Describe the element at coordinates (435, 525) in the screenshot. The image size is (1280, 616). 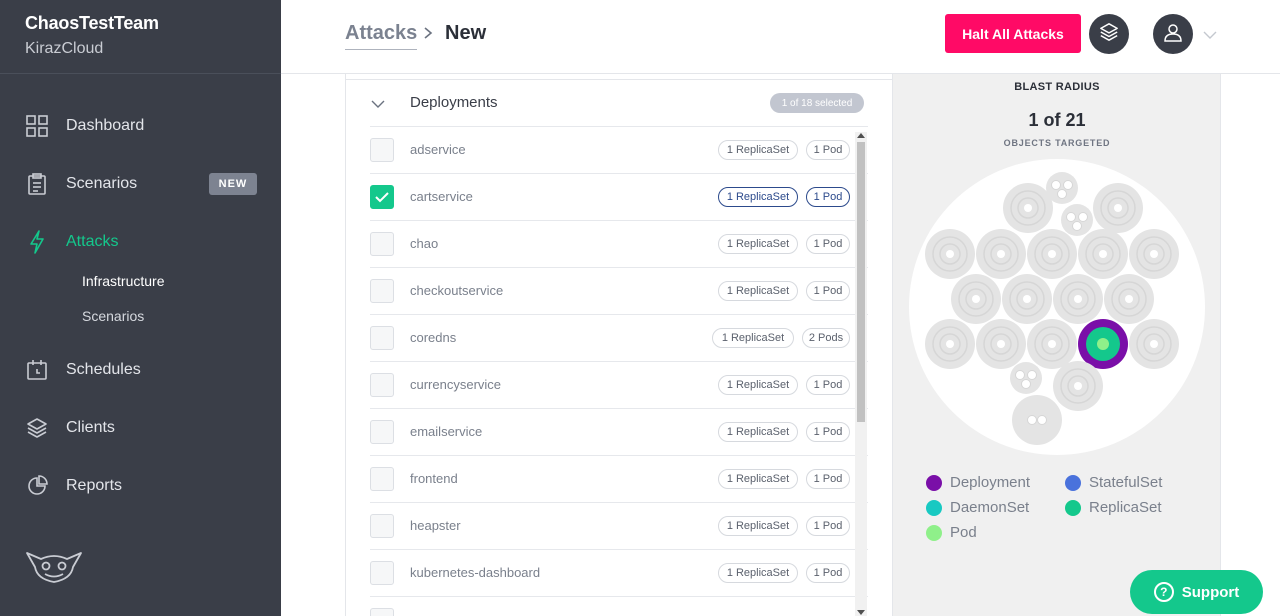
I see `deployment-name: heapster` at that location.